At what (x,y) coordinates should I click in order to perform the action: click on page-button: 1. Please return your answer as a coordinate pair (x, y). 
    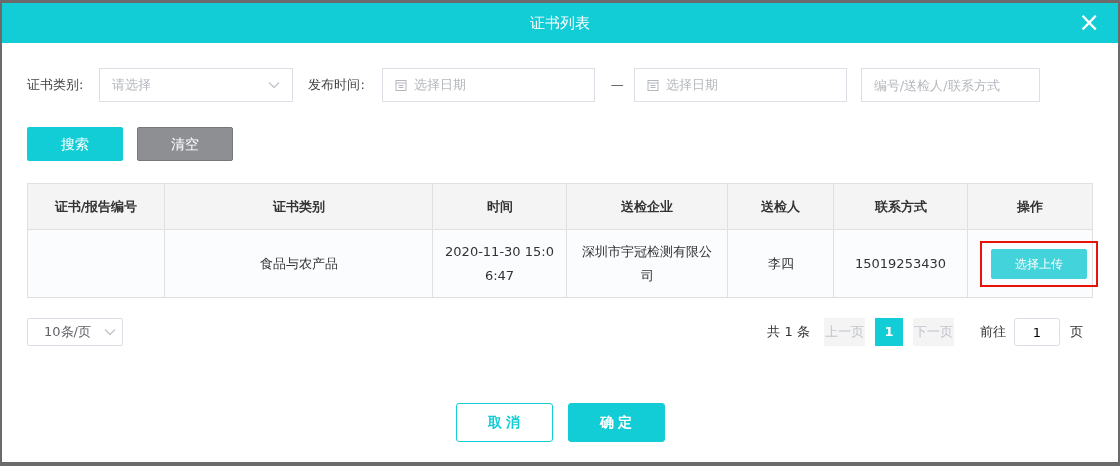
    Looking at the image, I should click on (889, 332).